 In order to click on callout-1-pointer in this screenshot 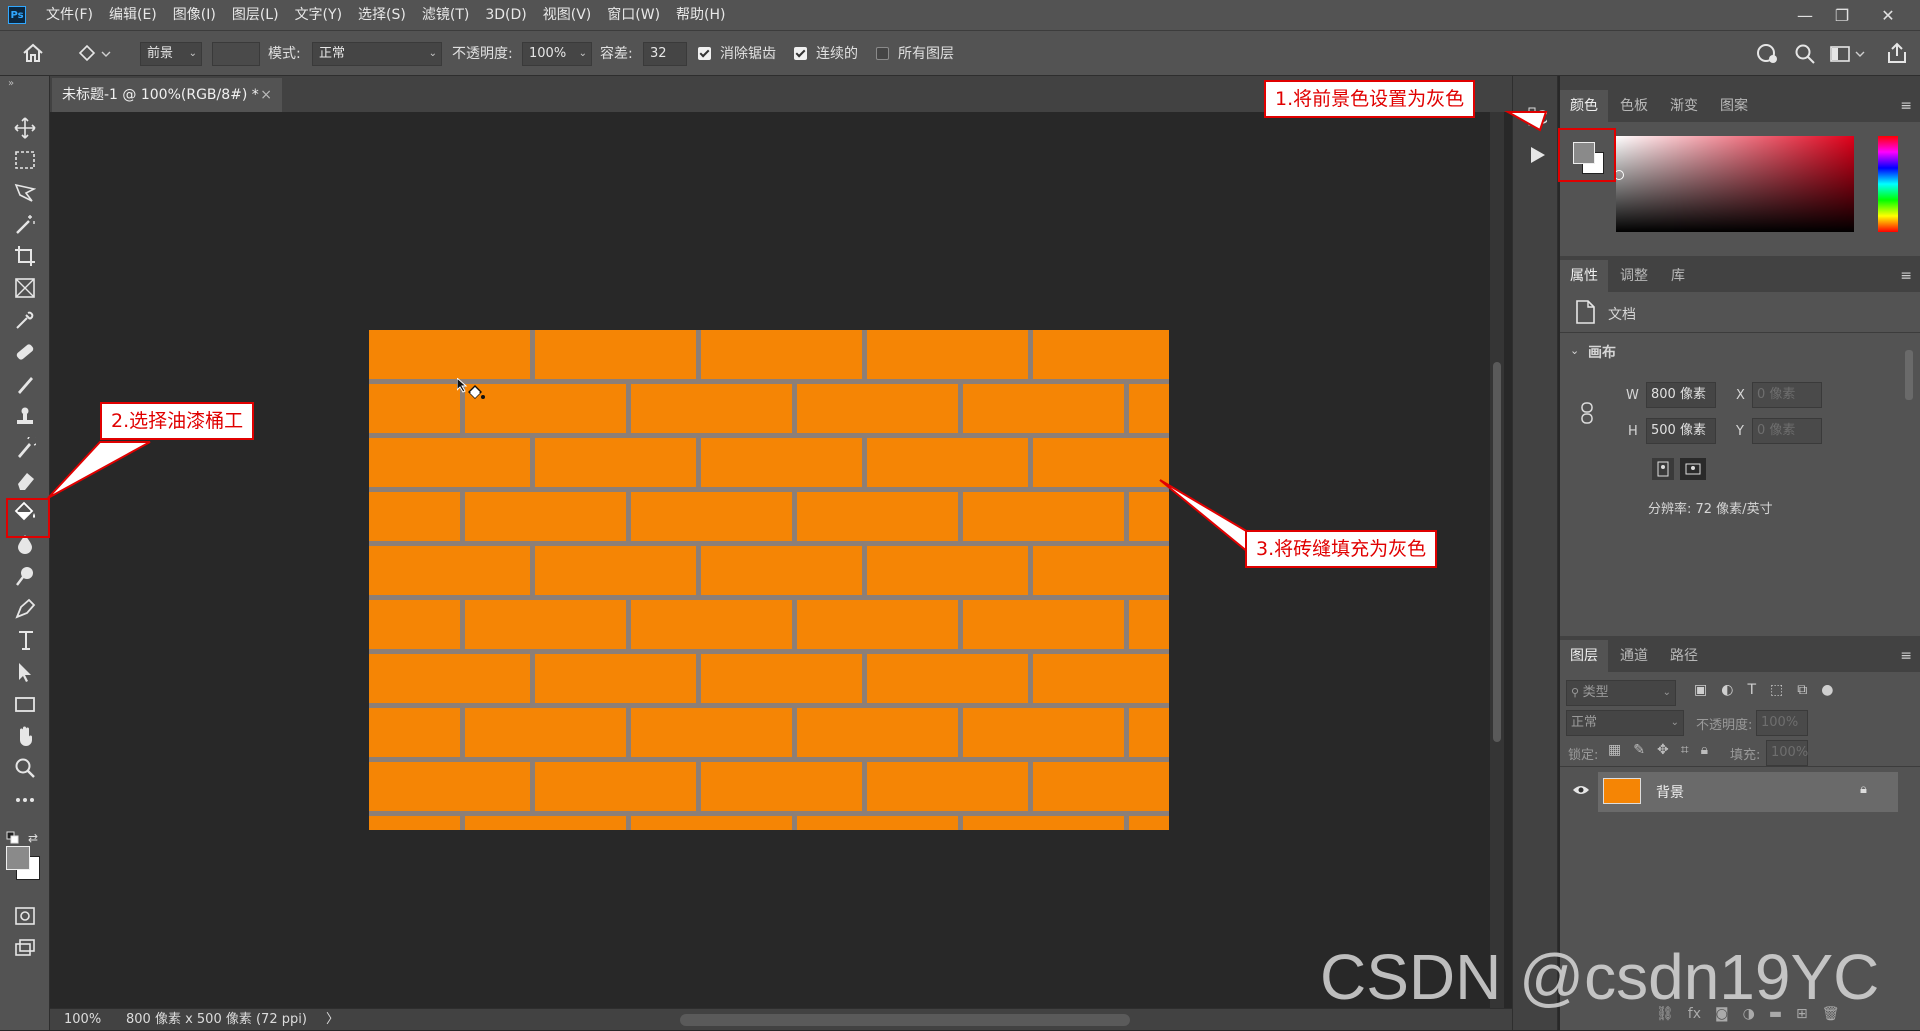, I will do `click(1526, 121)`.